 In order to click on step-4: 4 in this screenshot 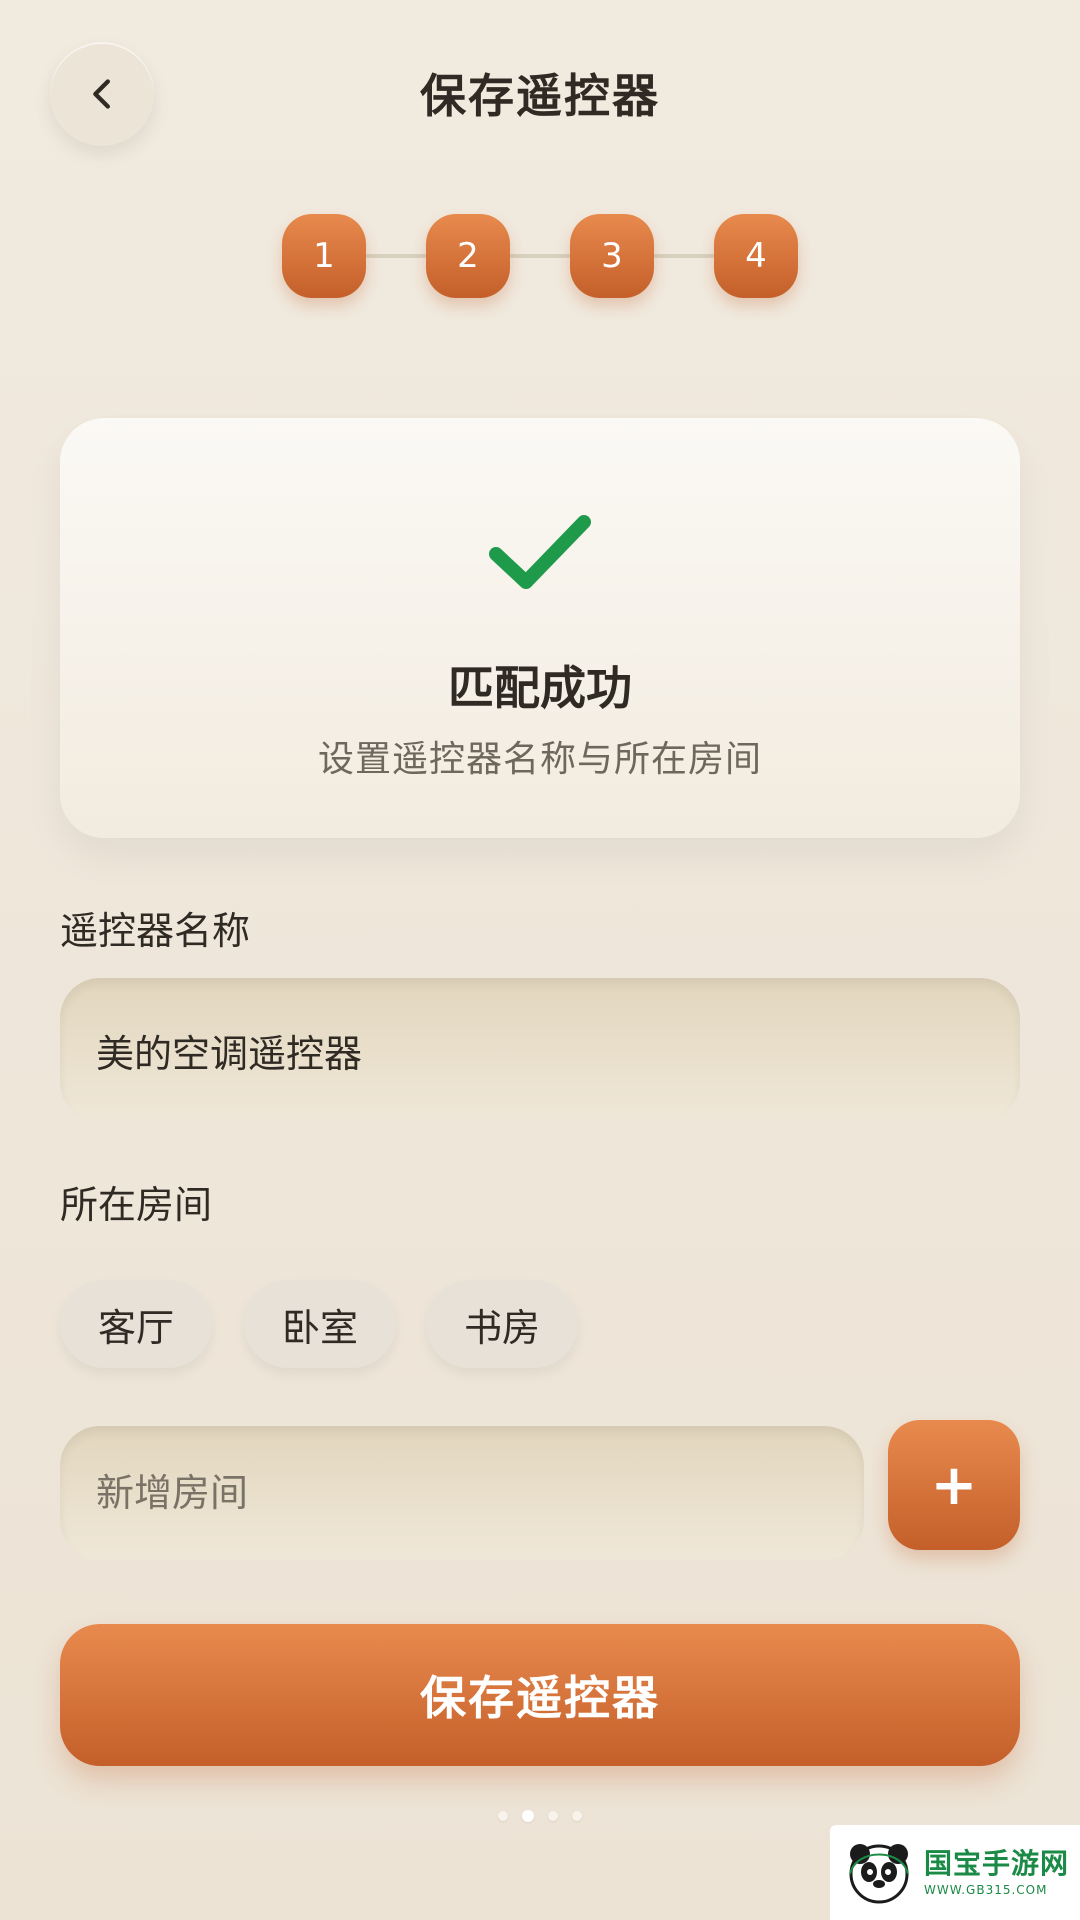, I will do `click(756, 256)`.